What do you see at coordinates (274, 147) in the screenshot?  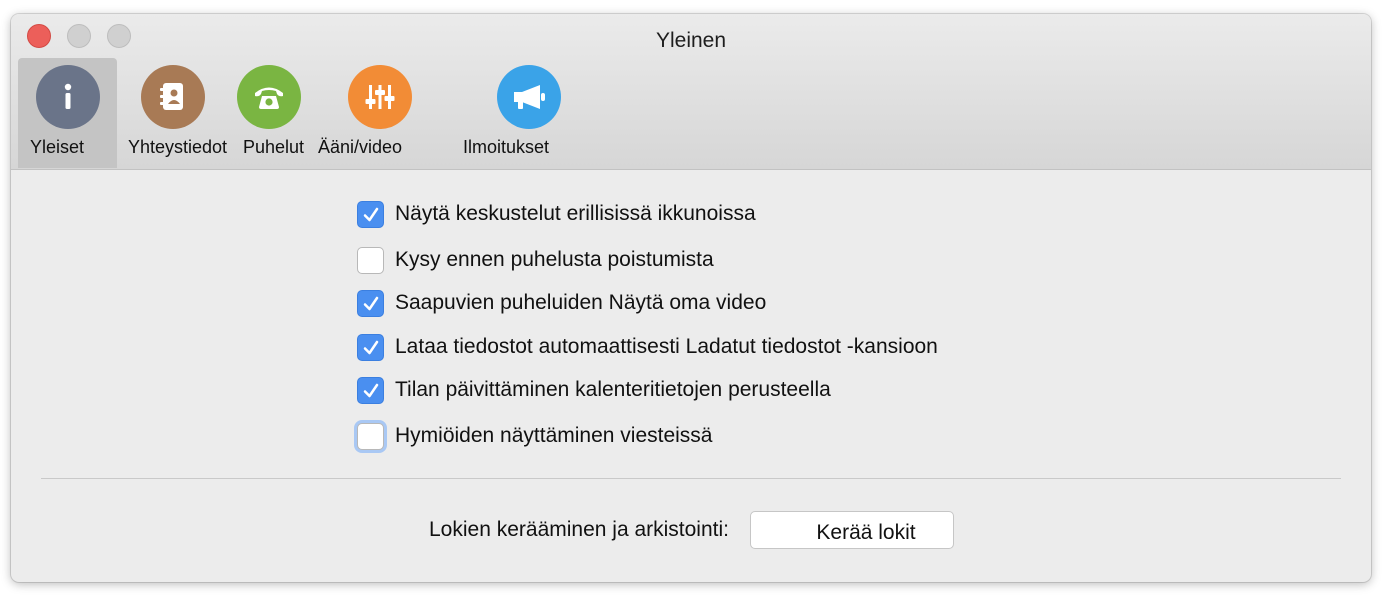 I see `tab-calls-label: Puhelut` at bounding box center [274, 147].